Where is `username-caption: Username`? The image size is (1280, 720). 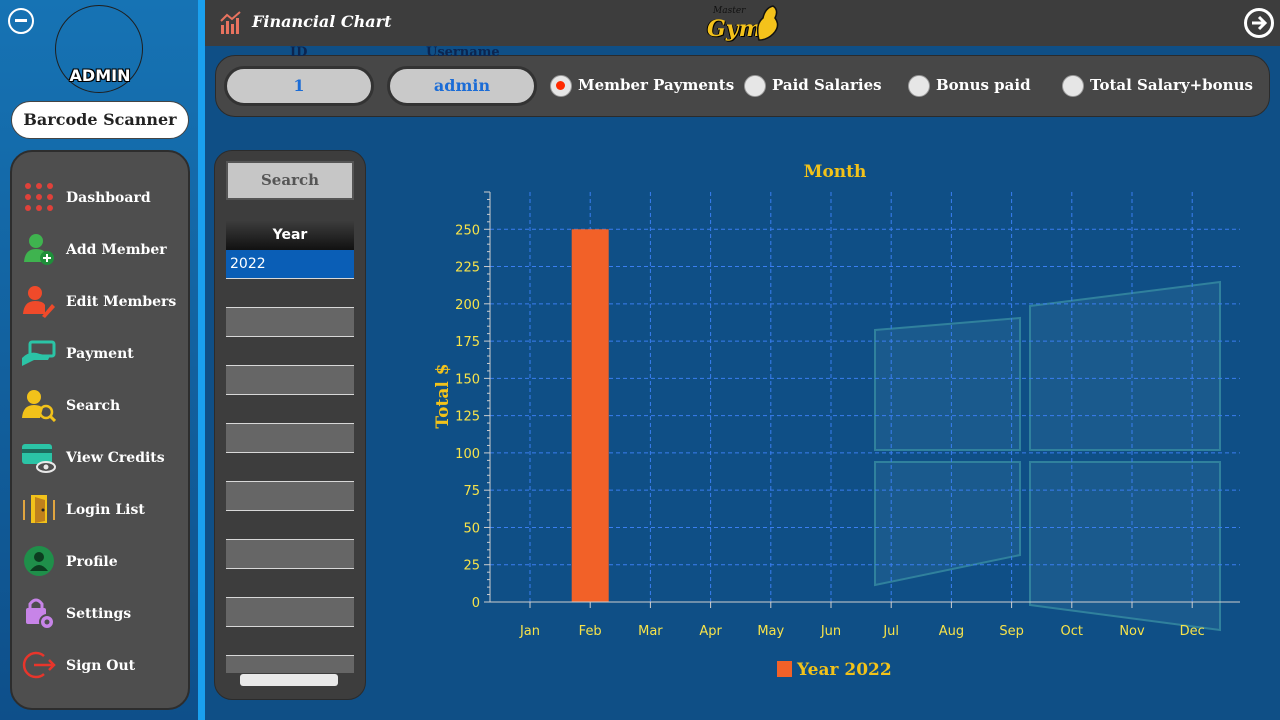 username-caption: Username is located at coordinates (463, 52).